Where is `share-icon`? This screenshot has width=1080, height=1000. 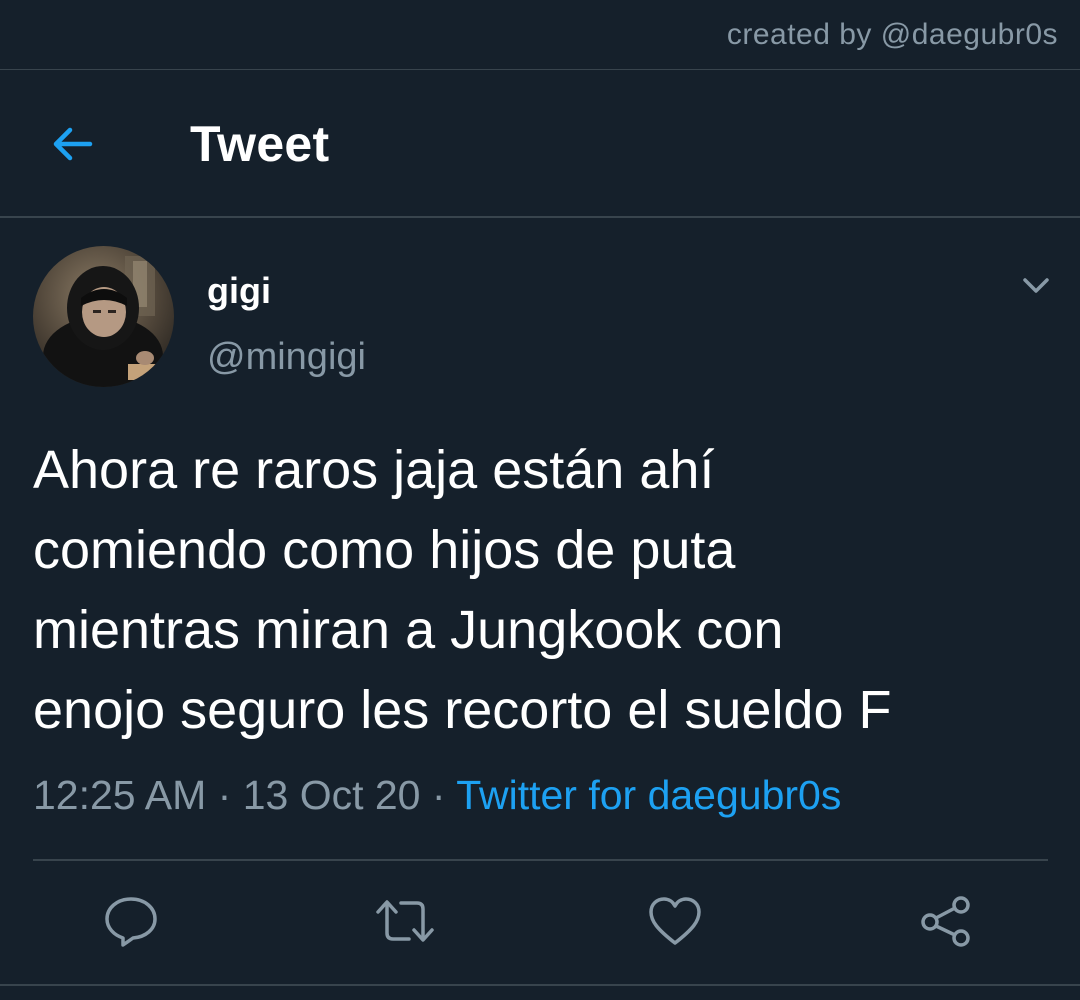 share-icon is located at coordinates (945, 921).